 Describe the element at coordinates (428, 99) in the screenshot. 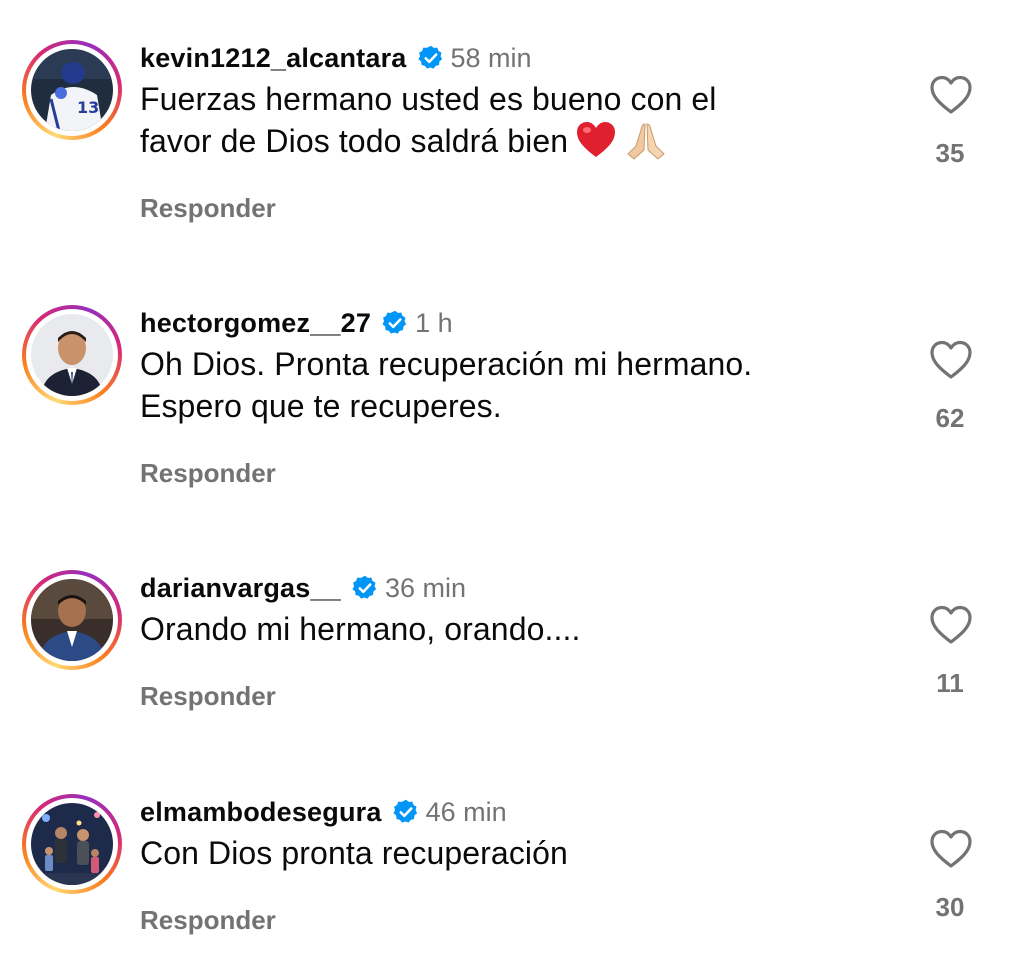

I see `comment-text-line: Fuerzas hermano usted es bueno con el` at that location.